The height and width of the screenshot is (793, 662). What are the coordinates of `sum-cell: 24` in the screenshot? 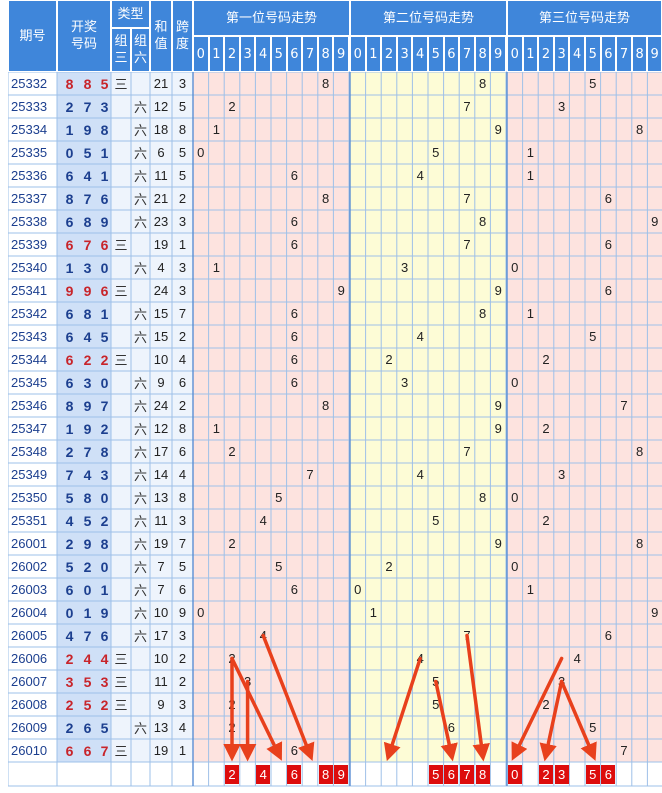 It's located at (161, 405).